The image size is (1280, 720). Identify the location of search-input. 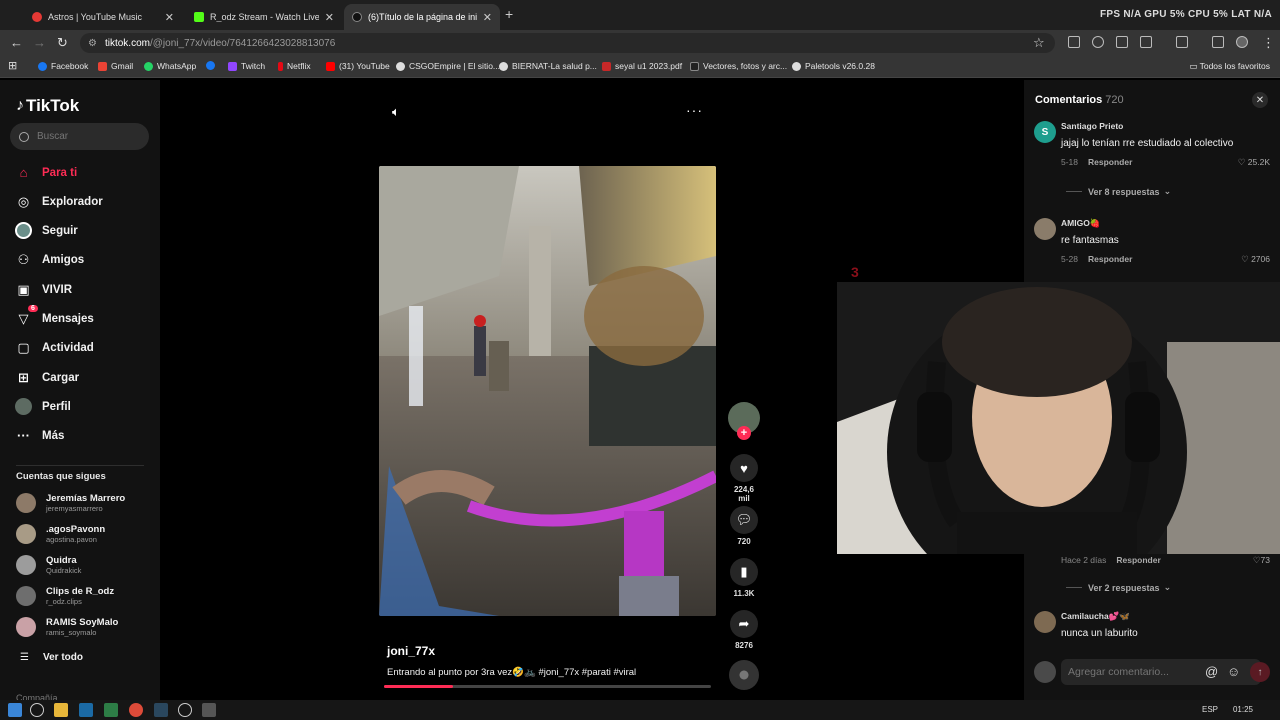
(87, 136).